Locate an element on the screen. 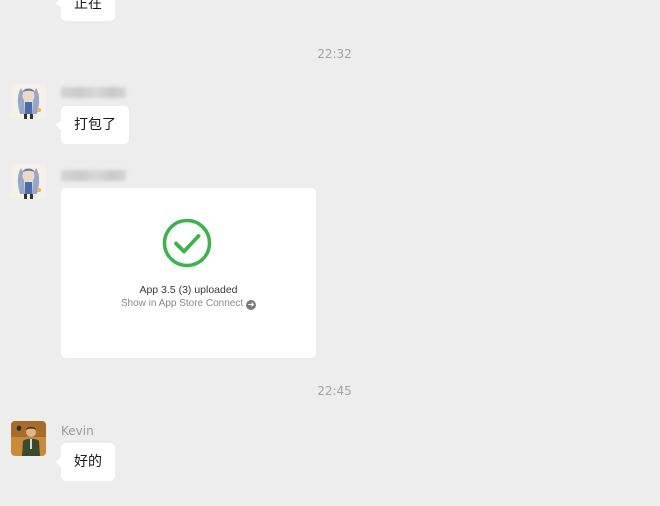  timestamp: 22:32 is located at coordinates (334, 54).